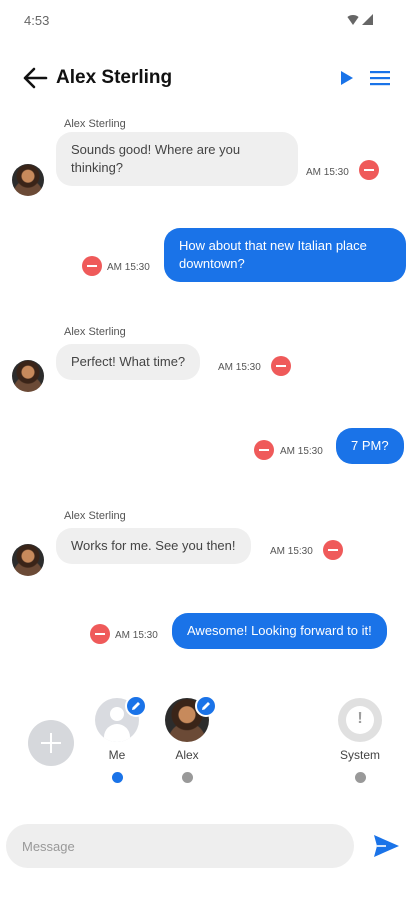 The width and height of the screenshot is (415, 900). I want to click on message-input, so click(180, 846).